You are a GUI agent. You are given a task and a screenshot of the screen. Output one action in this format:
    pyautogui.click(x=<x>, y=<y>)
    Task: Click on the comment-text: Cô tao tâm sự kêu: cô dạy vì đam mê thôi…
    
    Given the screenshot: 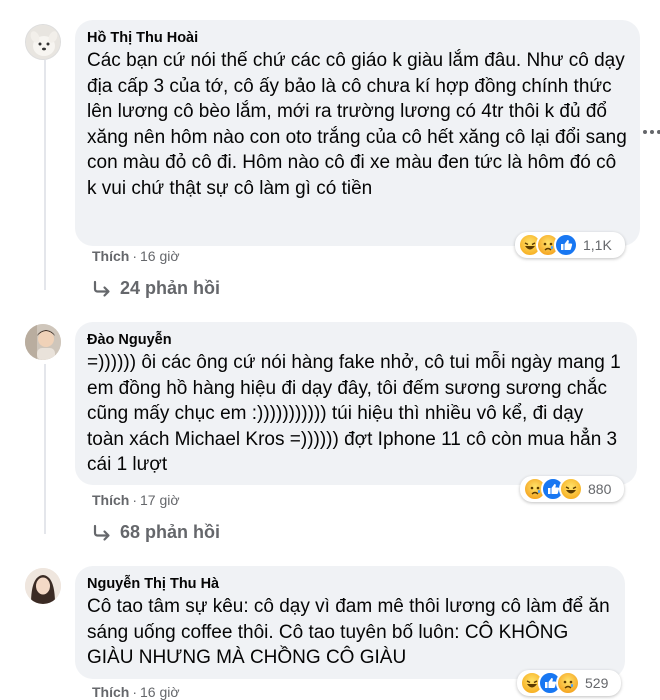 What is the action you would take?
    pyautogui.click(x=348, y=632)
    